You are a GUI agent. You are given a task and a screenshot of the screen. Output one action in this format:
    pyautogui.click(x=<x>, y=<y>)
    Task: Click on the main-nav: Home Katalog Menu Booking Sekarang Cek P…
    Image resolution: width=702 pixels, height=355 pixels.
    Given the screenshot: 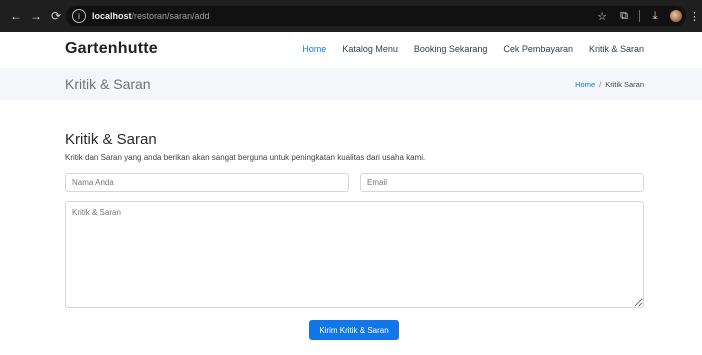 What is the action you would take?
    pyautogui.click(x=473, y=49)
    